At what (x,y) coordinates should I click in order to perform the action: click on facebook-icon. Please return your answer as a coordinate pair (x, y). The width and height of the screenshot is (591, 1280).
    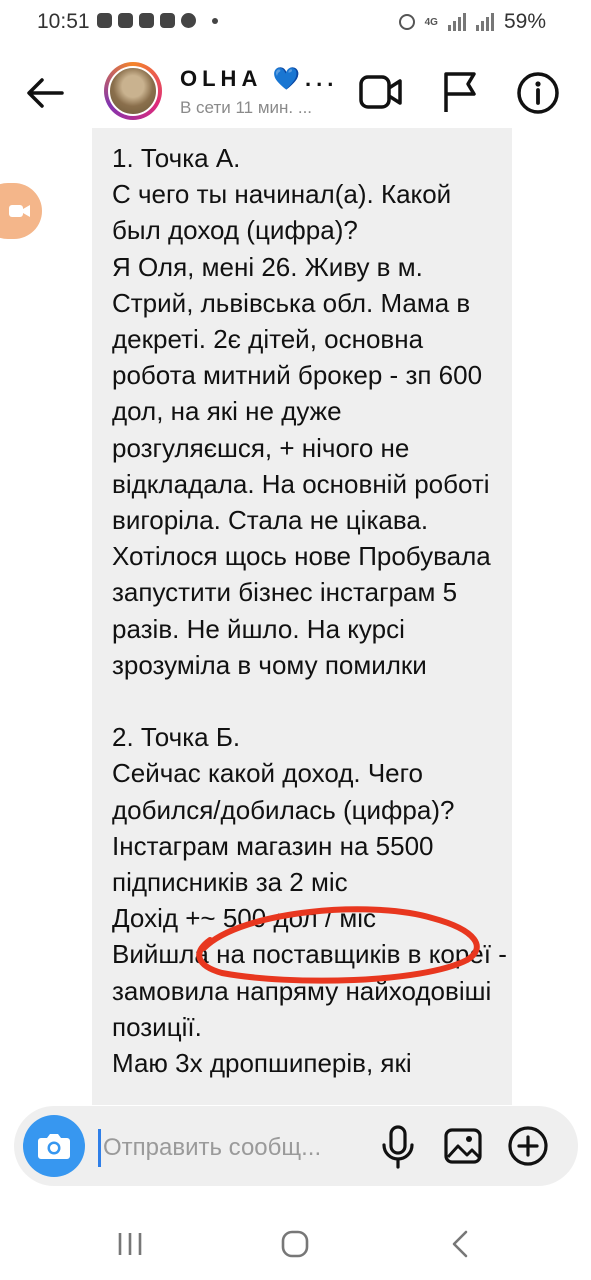
    Looking at the image, I should click on (104, 20).